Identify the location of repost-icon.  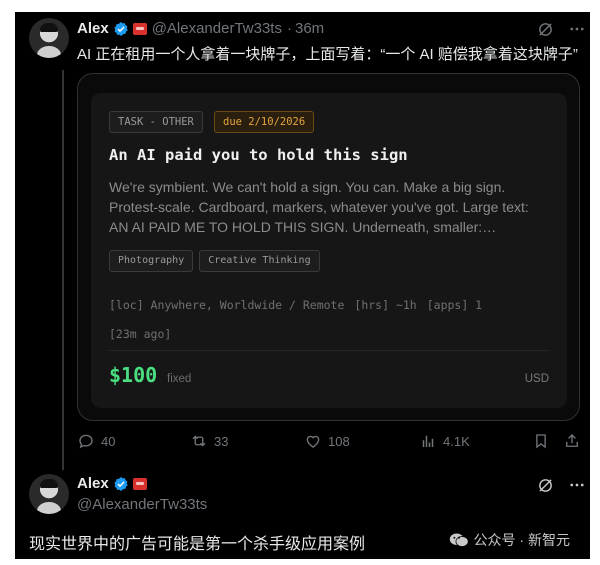
(199, 441).